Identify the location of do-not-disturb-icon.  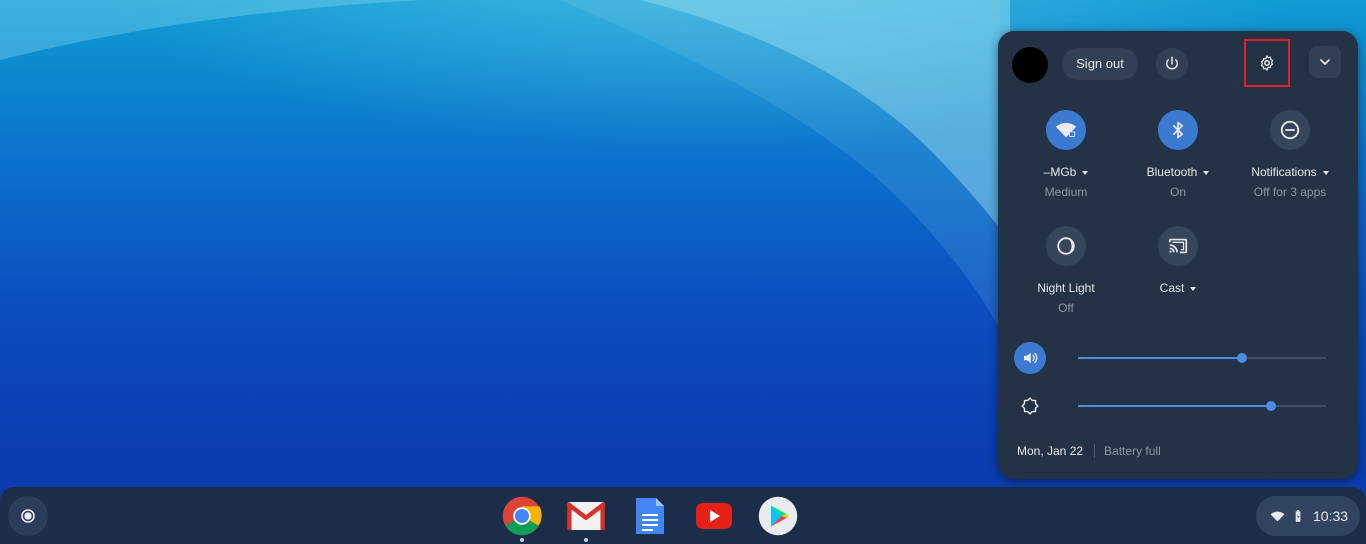
(1290, 130).